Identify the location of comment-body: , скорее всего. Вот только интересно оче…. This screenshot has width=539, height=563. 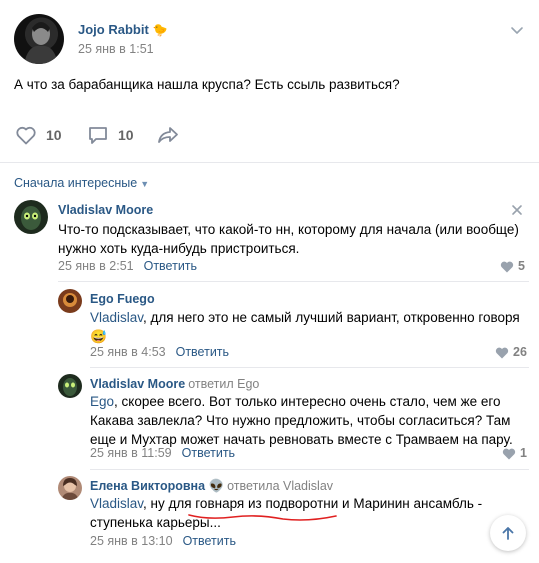
(301, 420).